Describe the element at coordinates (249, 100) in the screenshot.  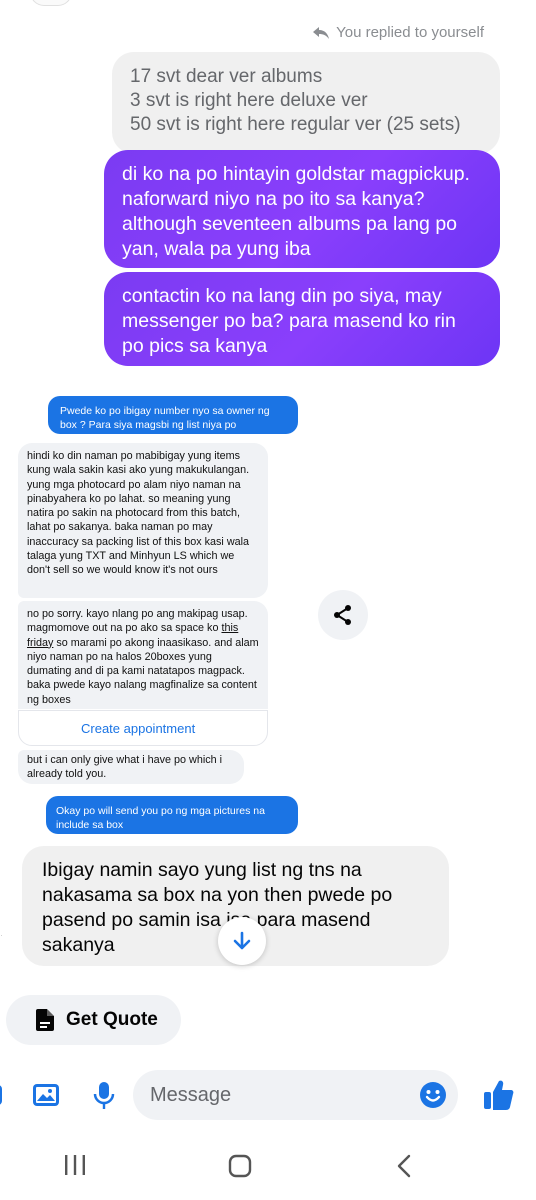
I see `quoted-line: 3 svt is right here deluxe ver` at that location.